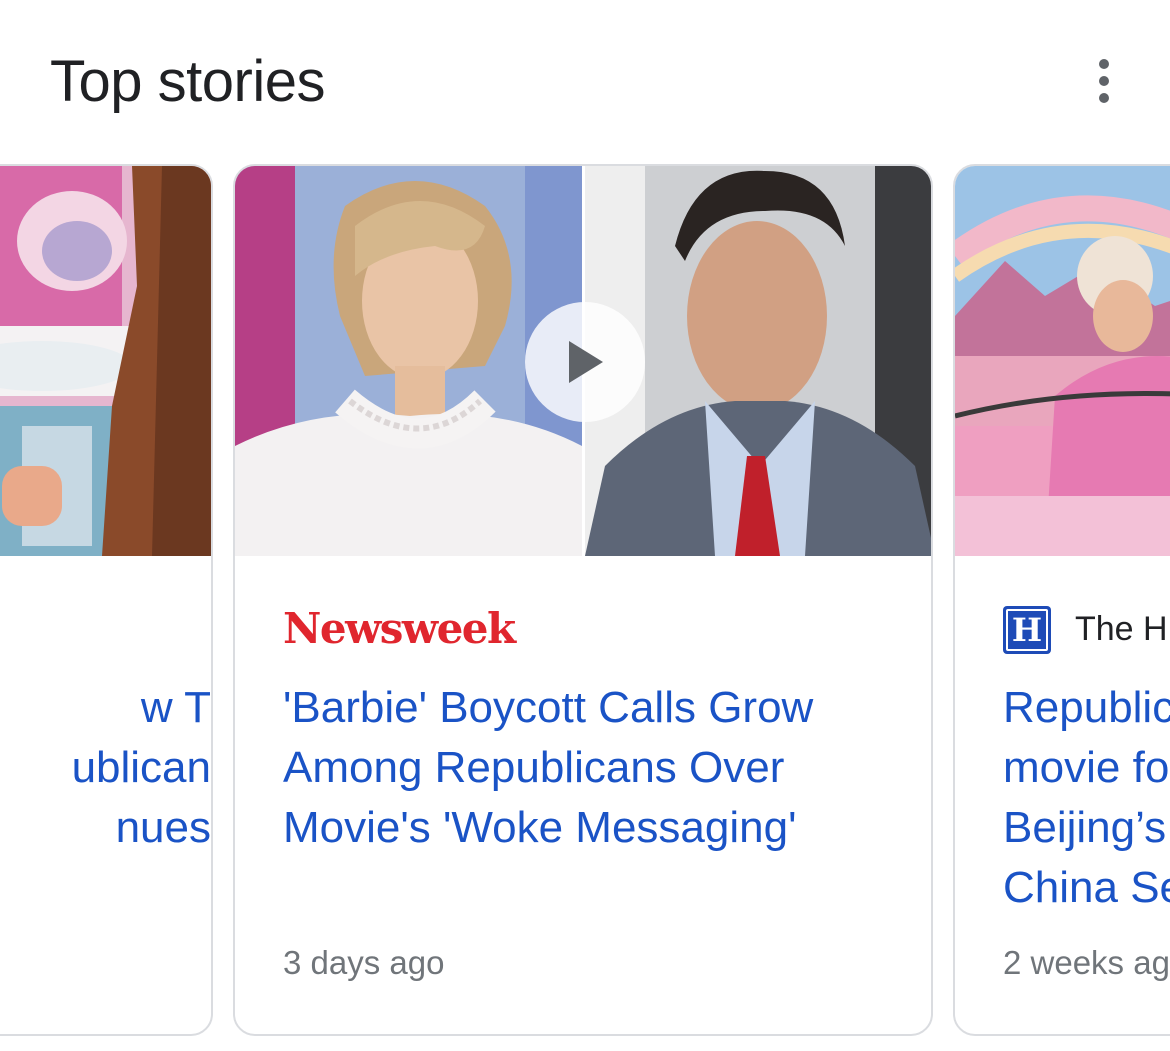 This screenshot has width=1170, height=1051. I want to click on headline-line: China Se, so click(1086, 887).